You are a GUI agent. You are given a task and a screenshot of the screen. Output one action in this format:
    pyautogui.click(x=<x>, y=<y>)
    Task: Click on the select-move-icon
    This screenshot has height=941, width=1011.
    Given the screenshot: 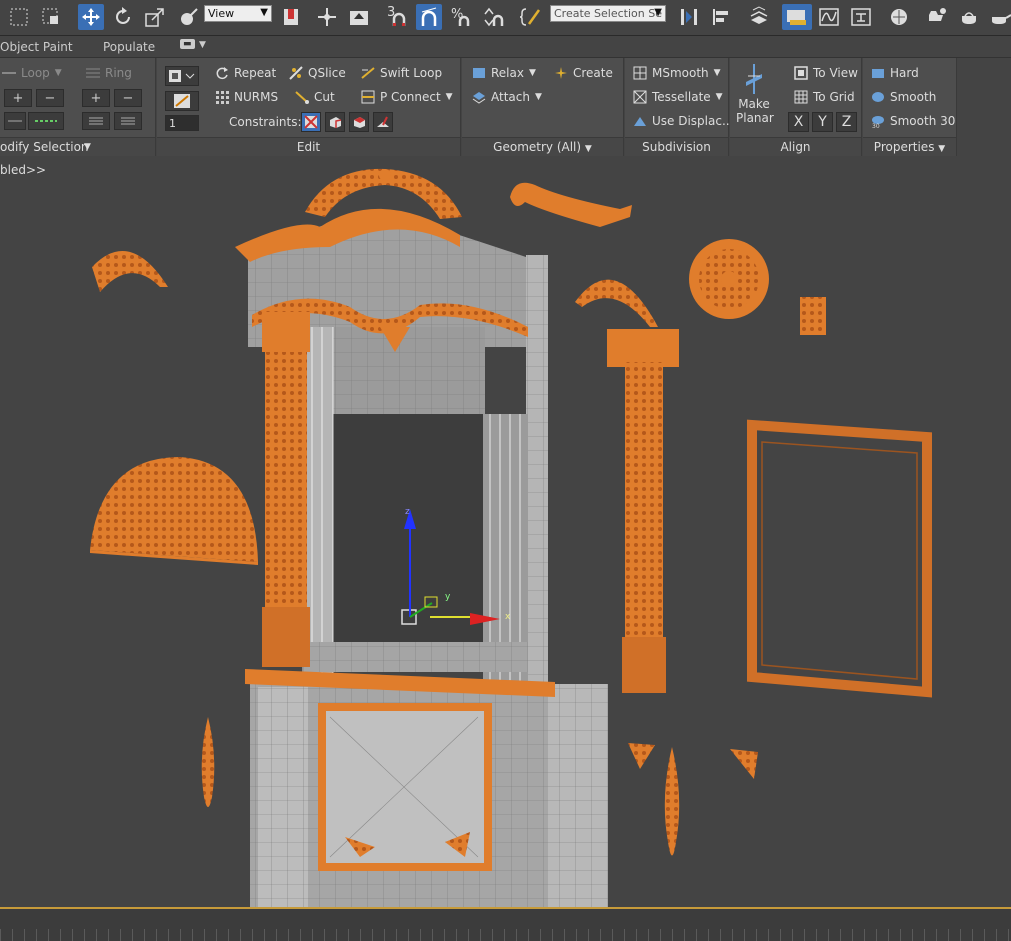 What is the action you would take?
    pyautogui.click(x=91, y=17)
    